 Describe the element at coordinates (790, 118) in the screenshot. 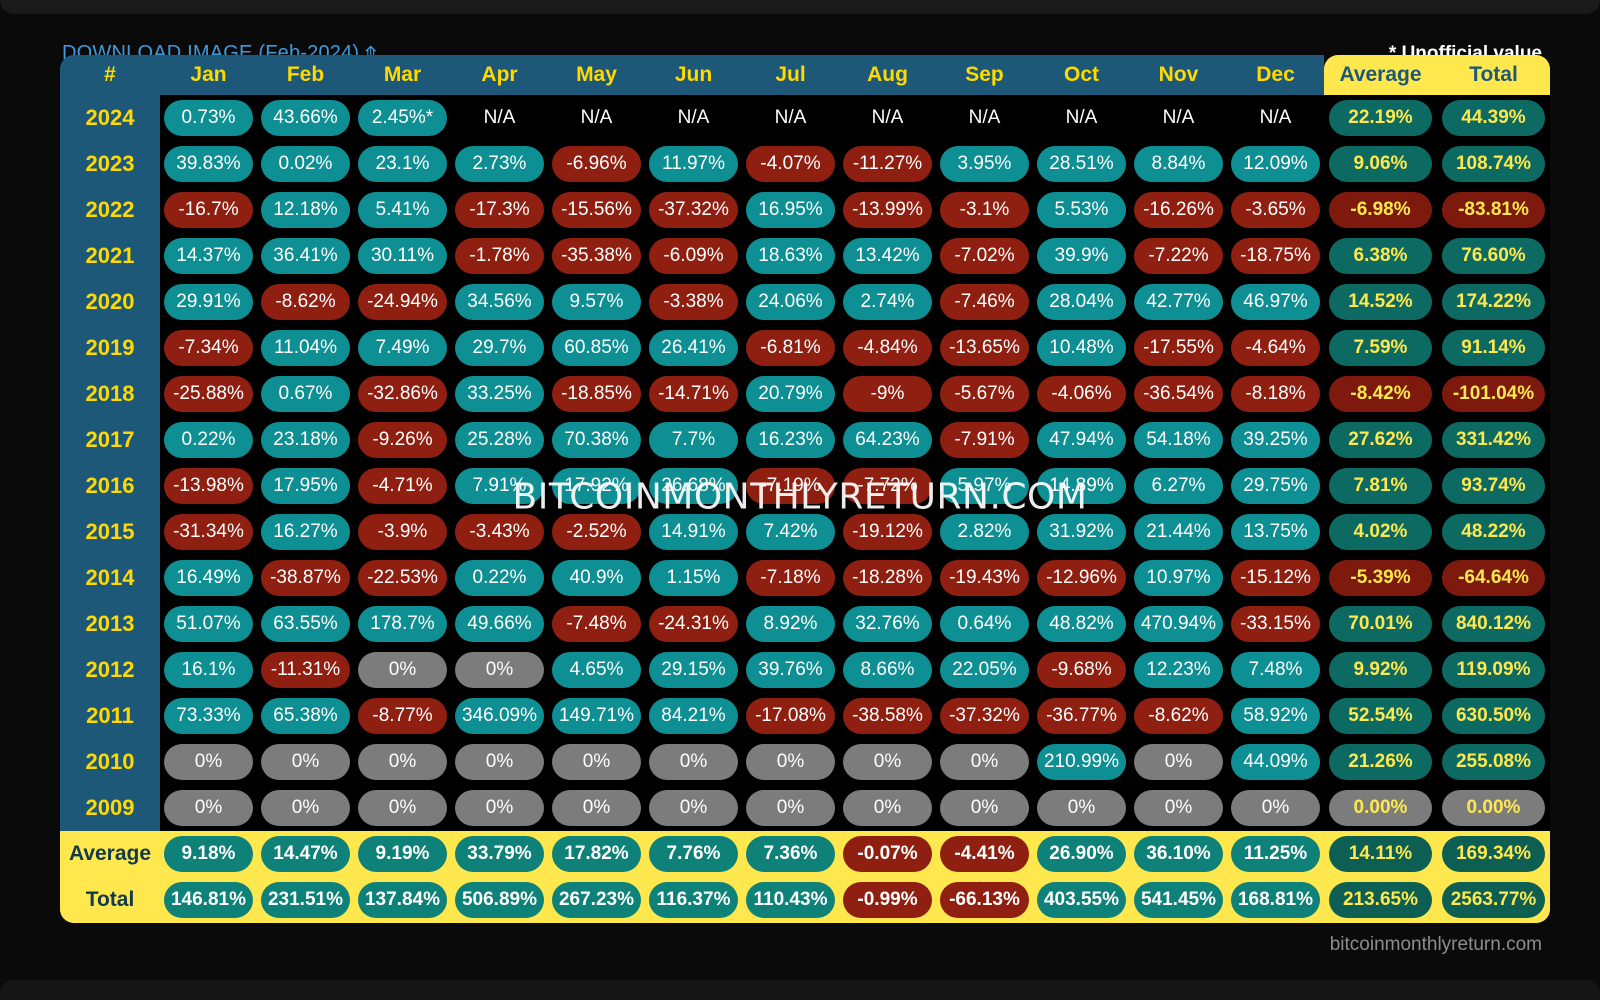

I see `cell-2024-Jul: N/A` at that location.